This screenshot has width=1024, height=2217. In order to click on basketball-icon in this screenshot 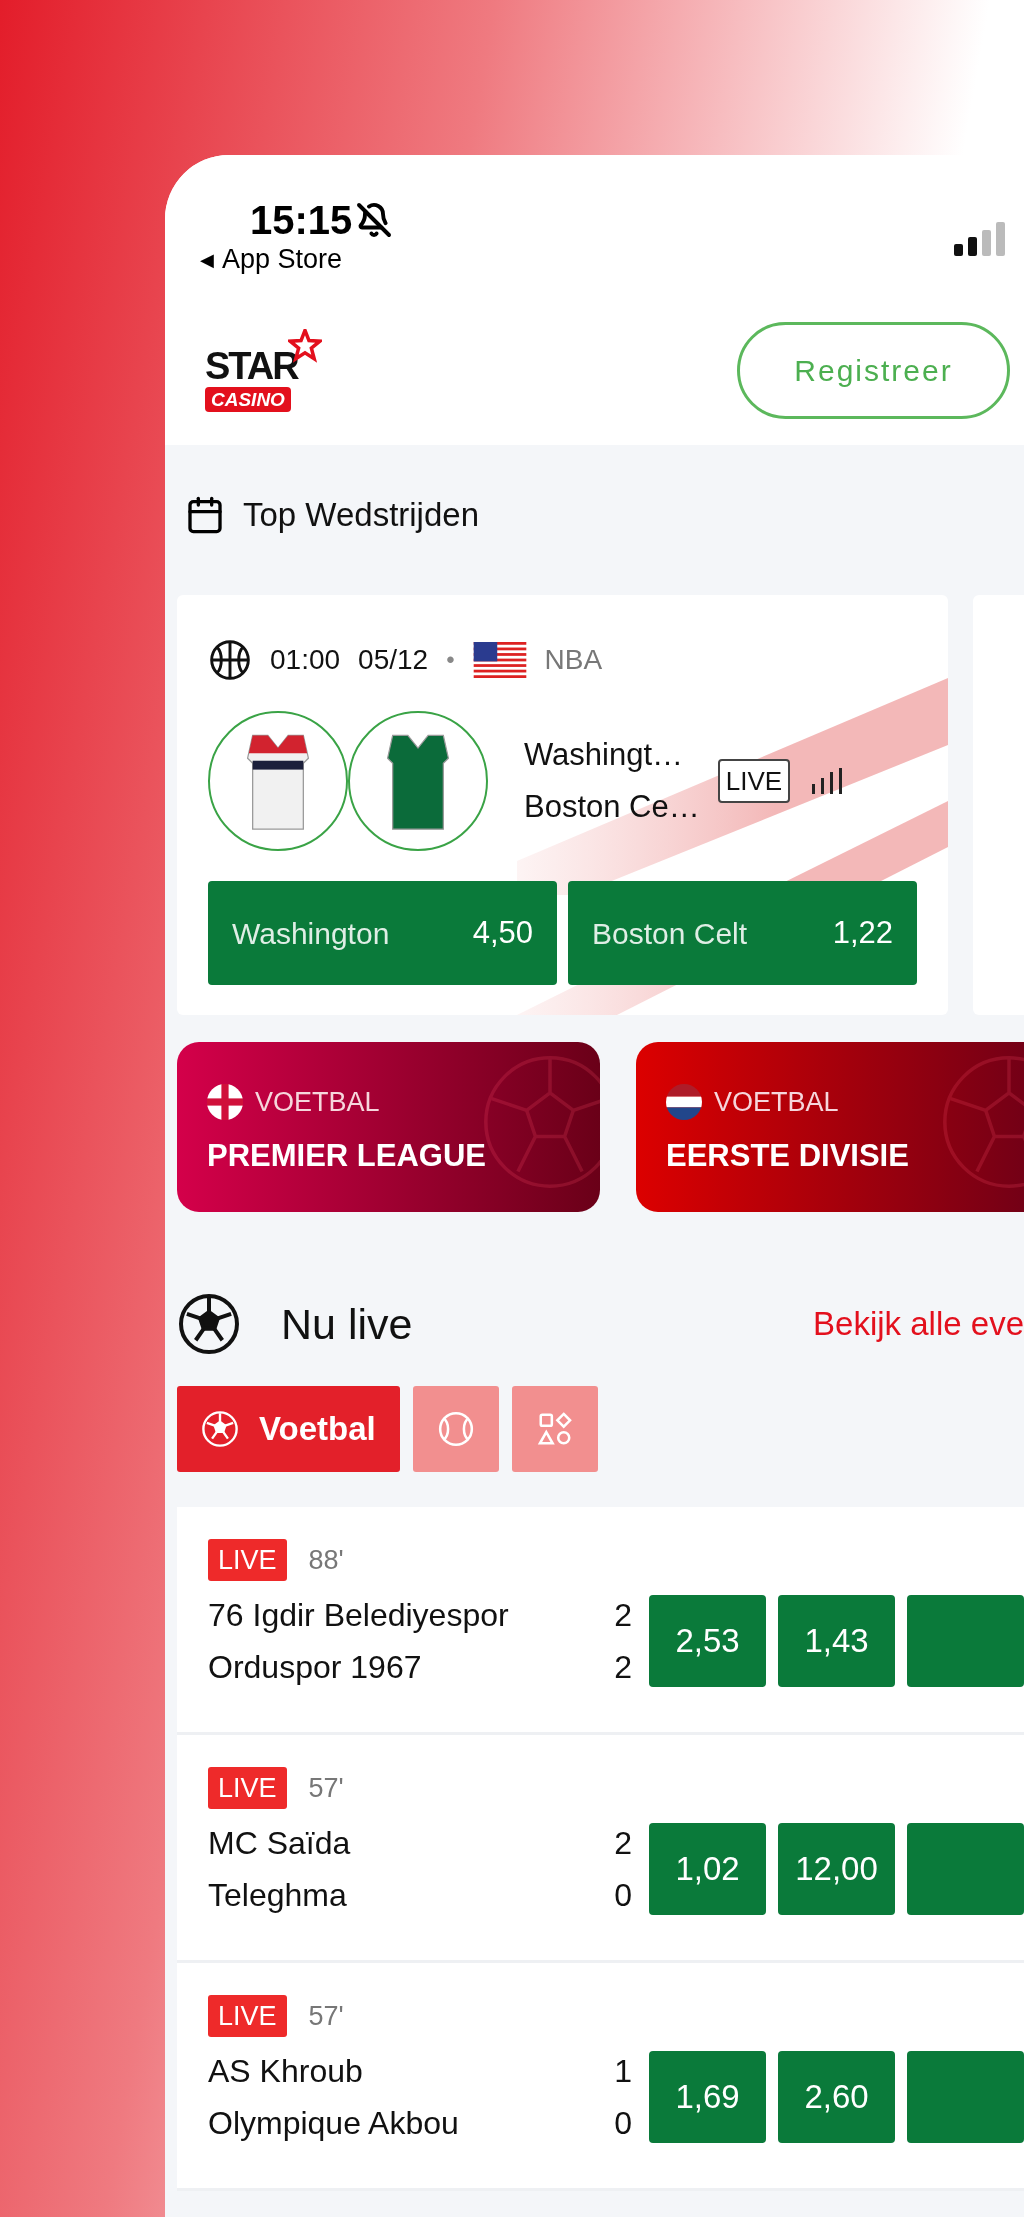, I will do `click(230, 660)`.